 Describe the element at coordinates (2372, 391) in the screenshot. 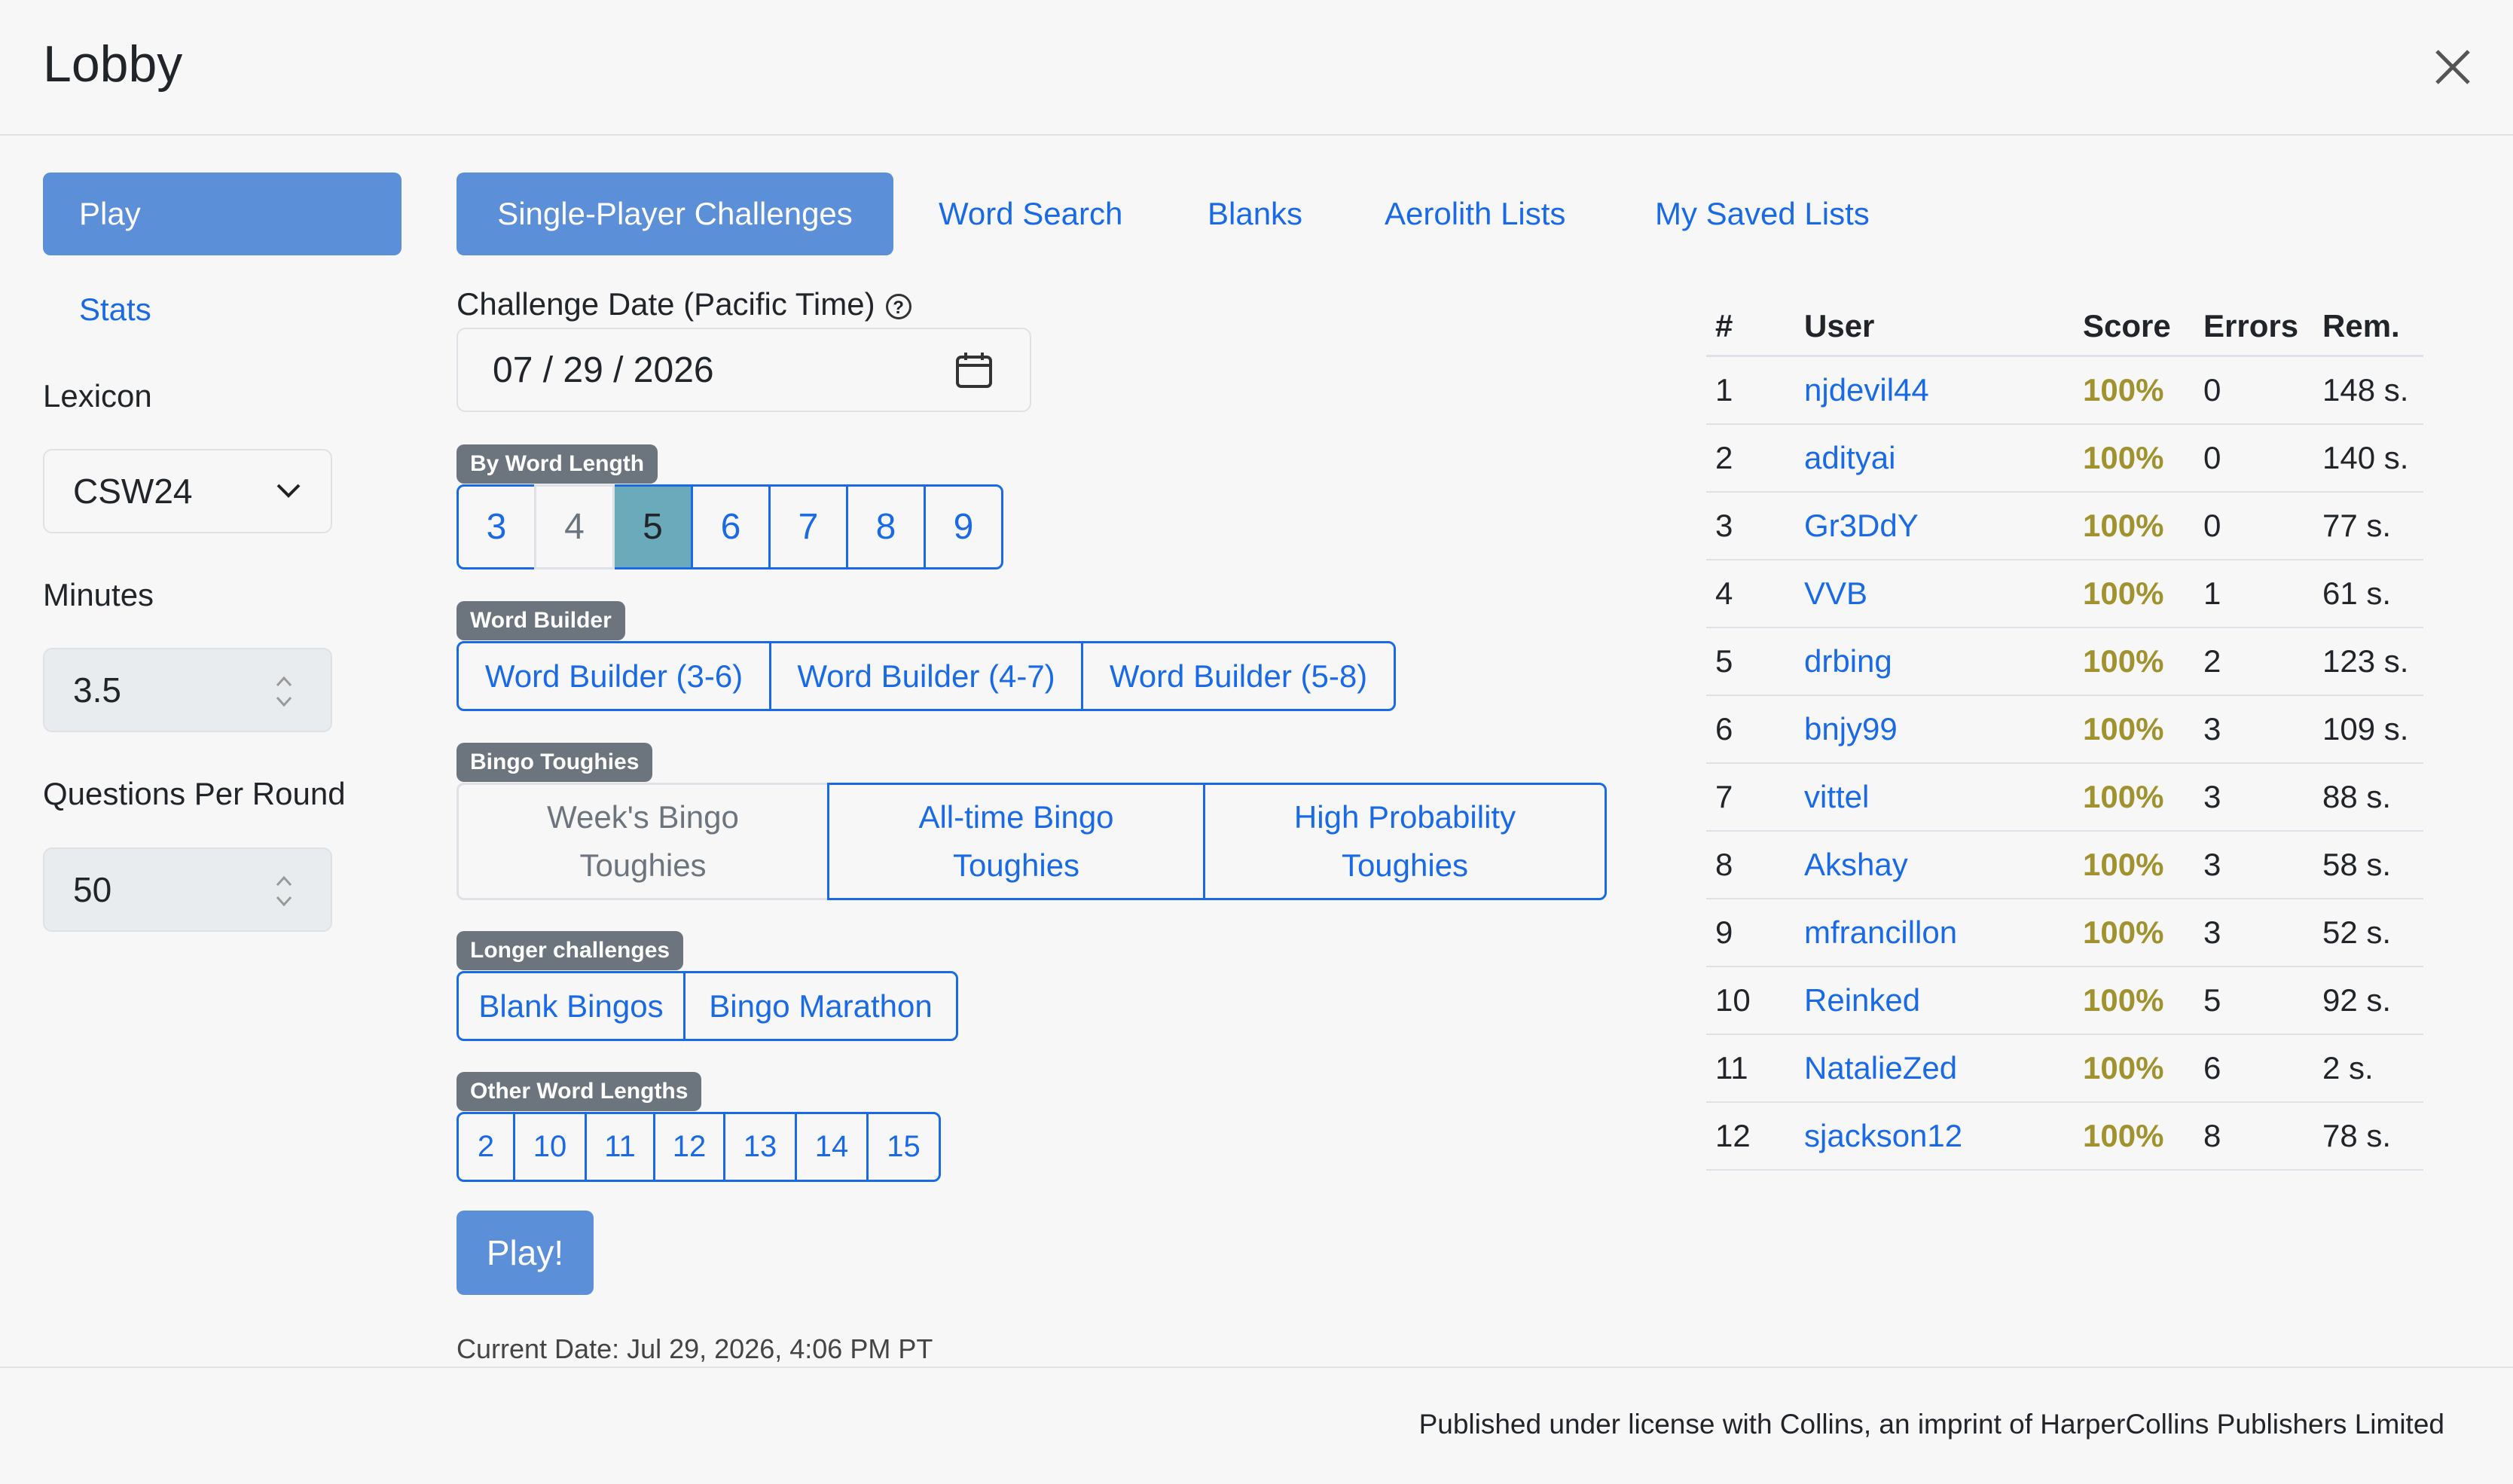

I see `remaining-cell: 148 s.` at that location.